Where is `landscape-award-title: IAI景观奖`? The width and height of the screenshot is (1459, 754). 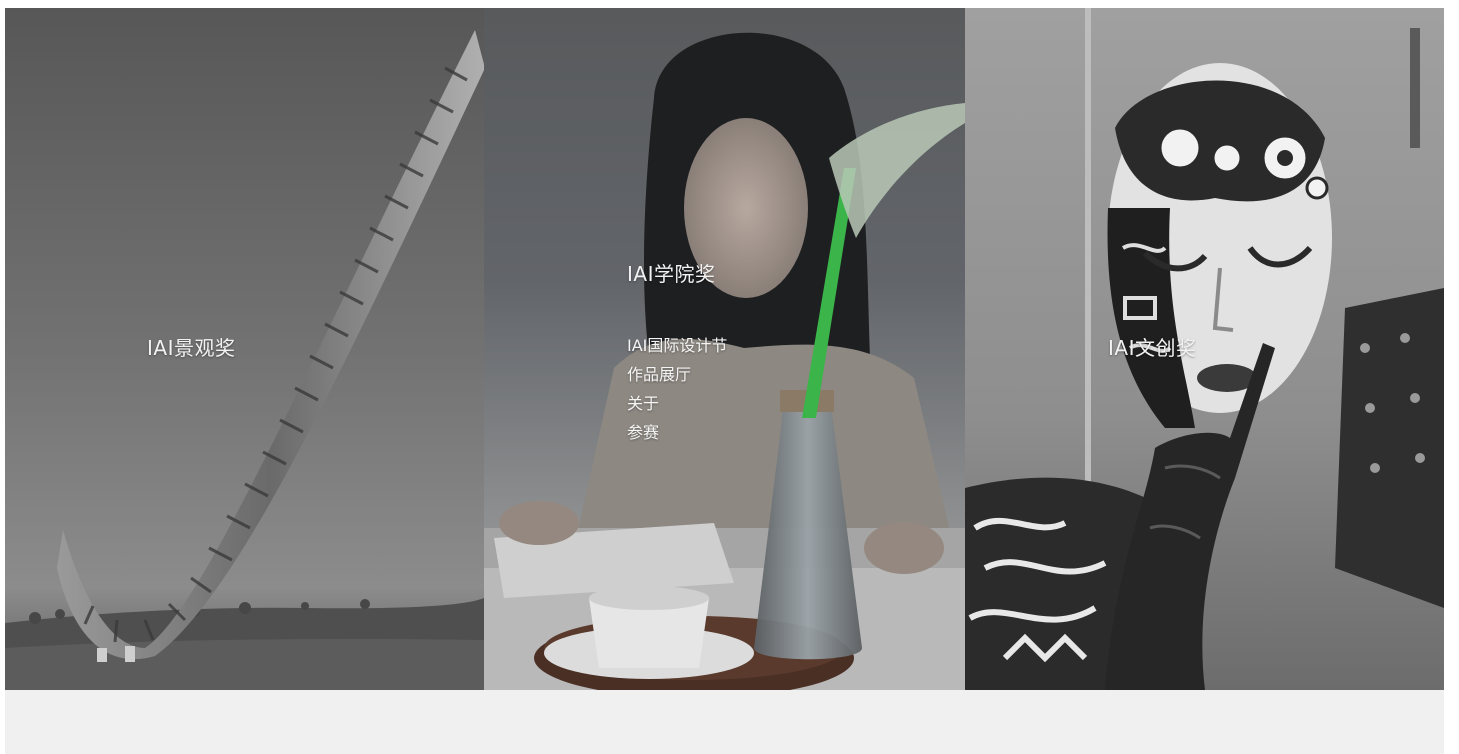
landscape-award-title: IAI景观奖 is located at coordinates (191, 346).